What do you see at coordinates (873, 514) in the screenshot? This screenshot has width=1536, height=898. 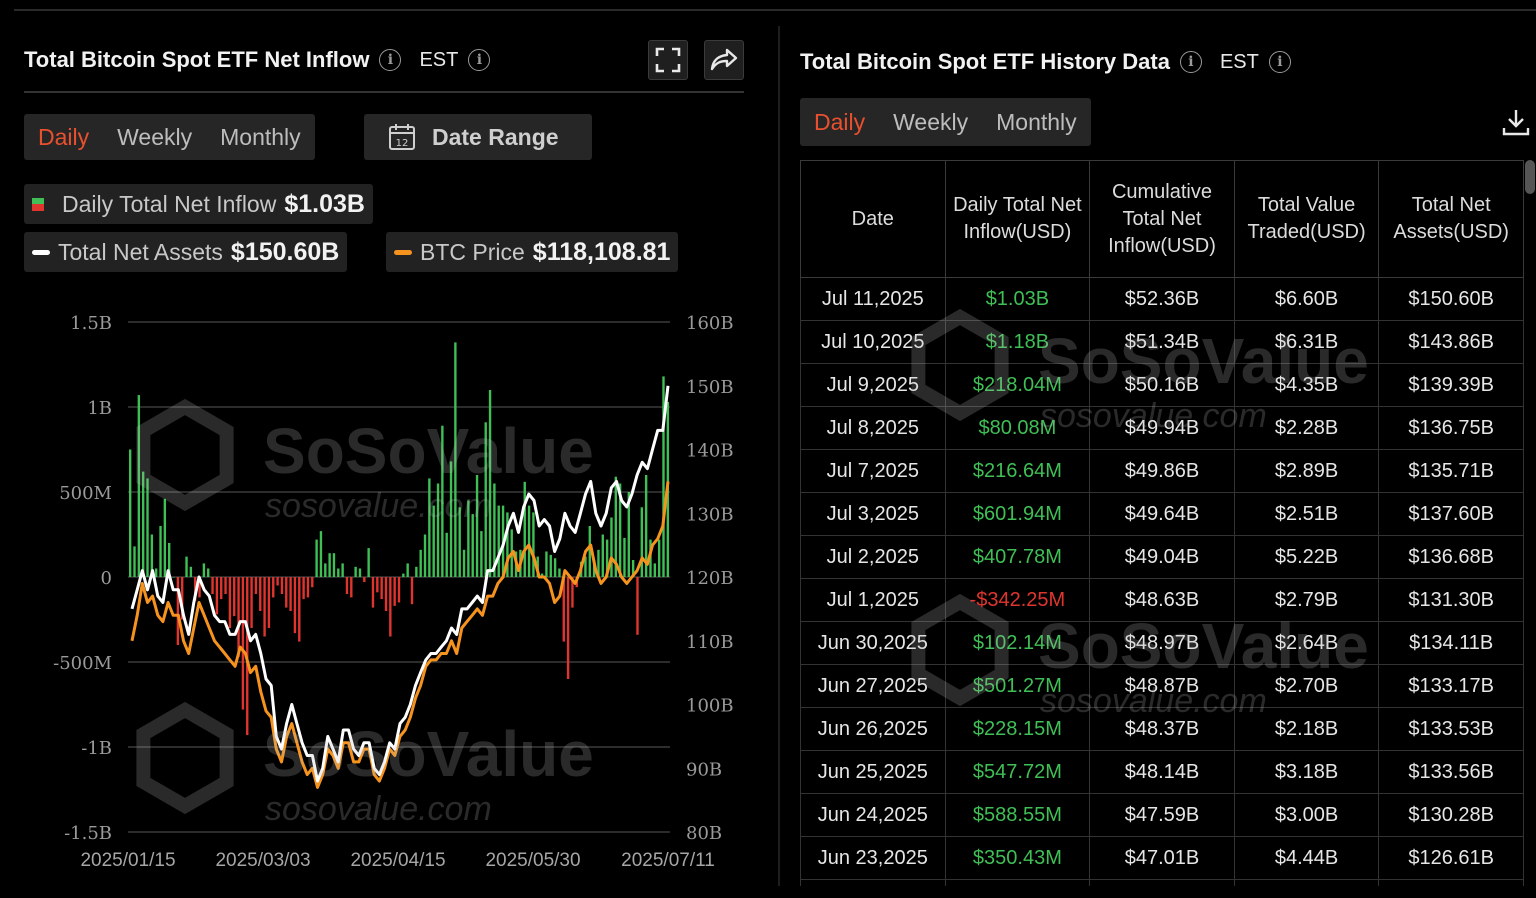 I see `table-cell: Jul 3,2025` at bounding box center [873, 514].